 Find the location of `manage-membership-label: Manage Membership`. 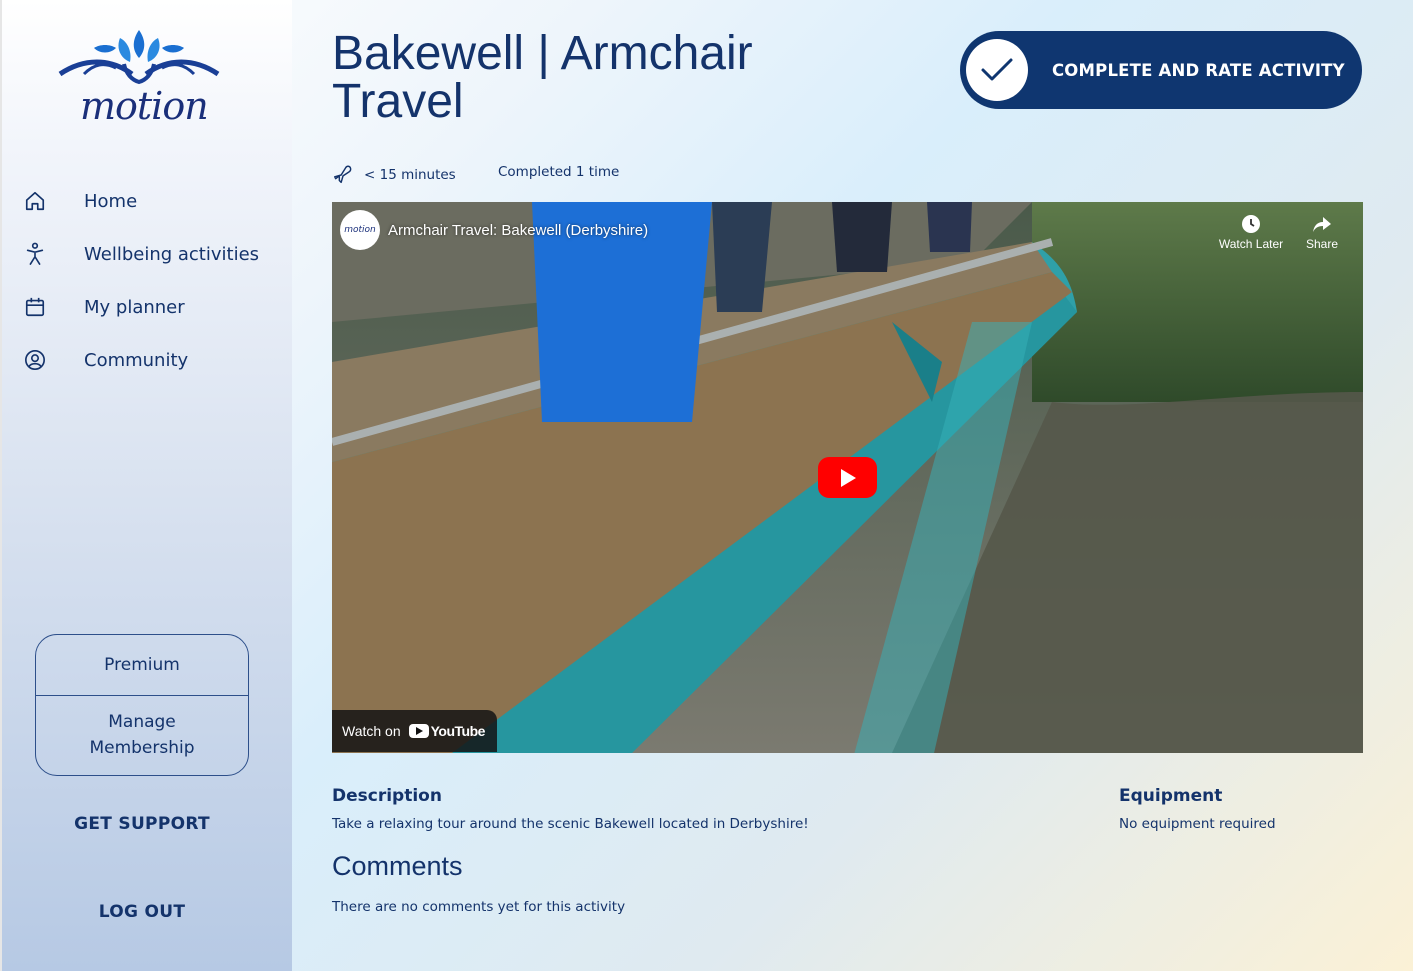

manage-membership-label: Manage Membership is located at coordinates (142, 735).